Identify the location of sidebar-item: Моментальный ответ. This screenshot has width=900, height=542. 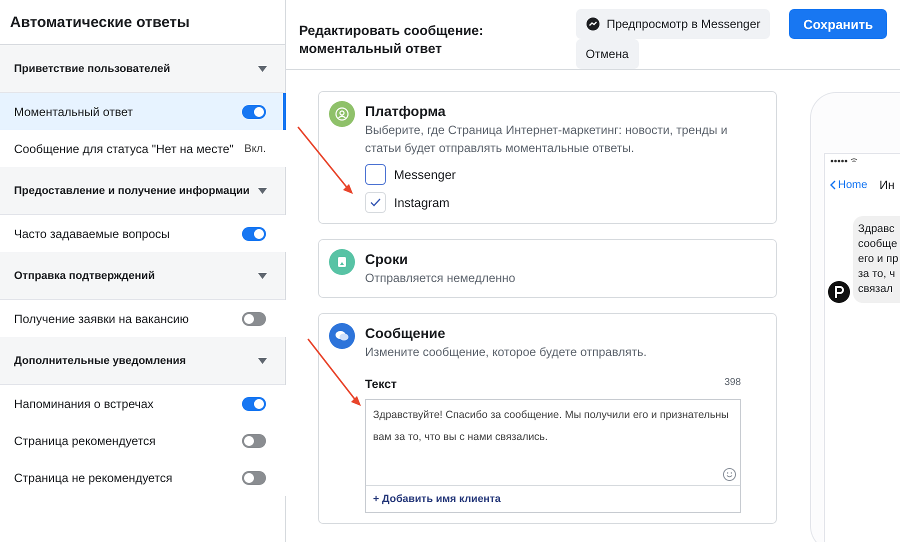
(143, 111).